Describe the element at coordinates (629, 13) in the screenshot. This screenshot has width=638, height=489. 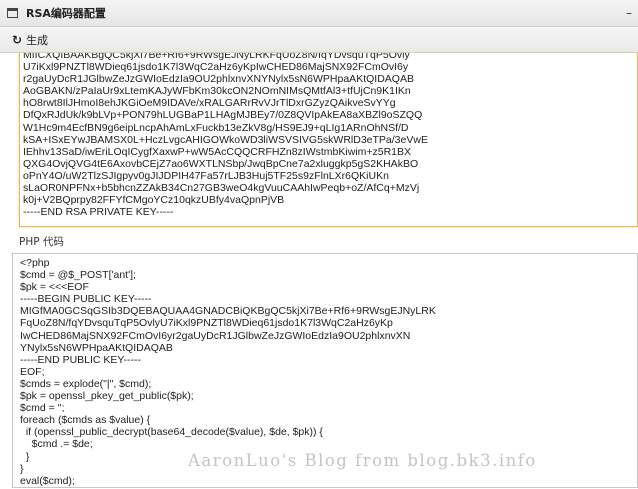
I see `minimize-button: –` at that location.